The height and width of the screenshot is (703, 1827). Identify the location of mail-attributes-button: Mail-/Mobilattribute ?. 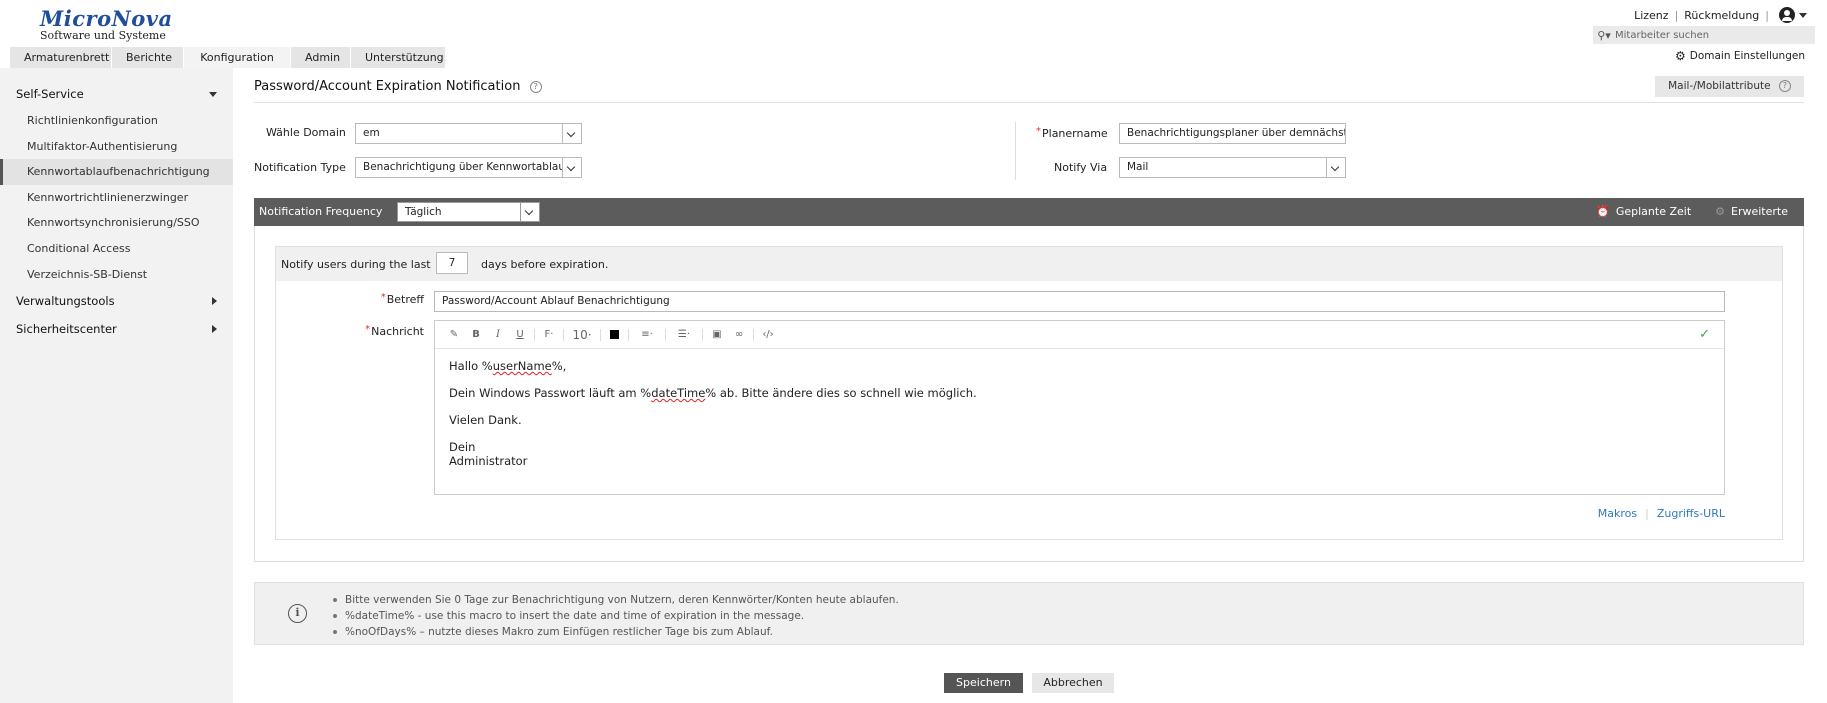
(1729, 86).